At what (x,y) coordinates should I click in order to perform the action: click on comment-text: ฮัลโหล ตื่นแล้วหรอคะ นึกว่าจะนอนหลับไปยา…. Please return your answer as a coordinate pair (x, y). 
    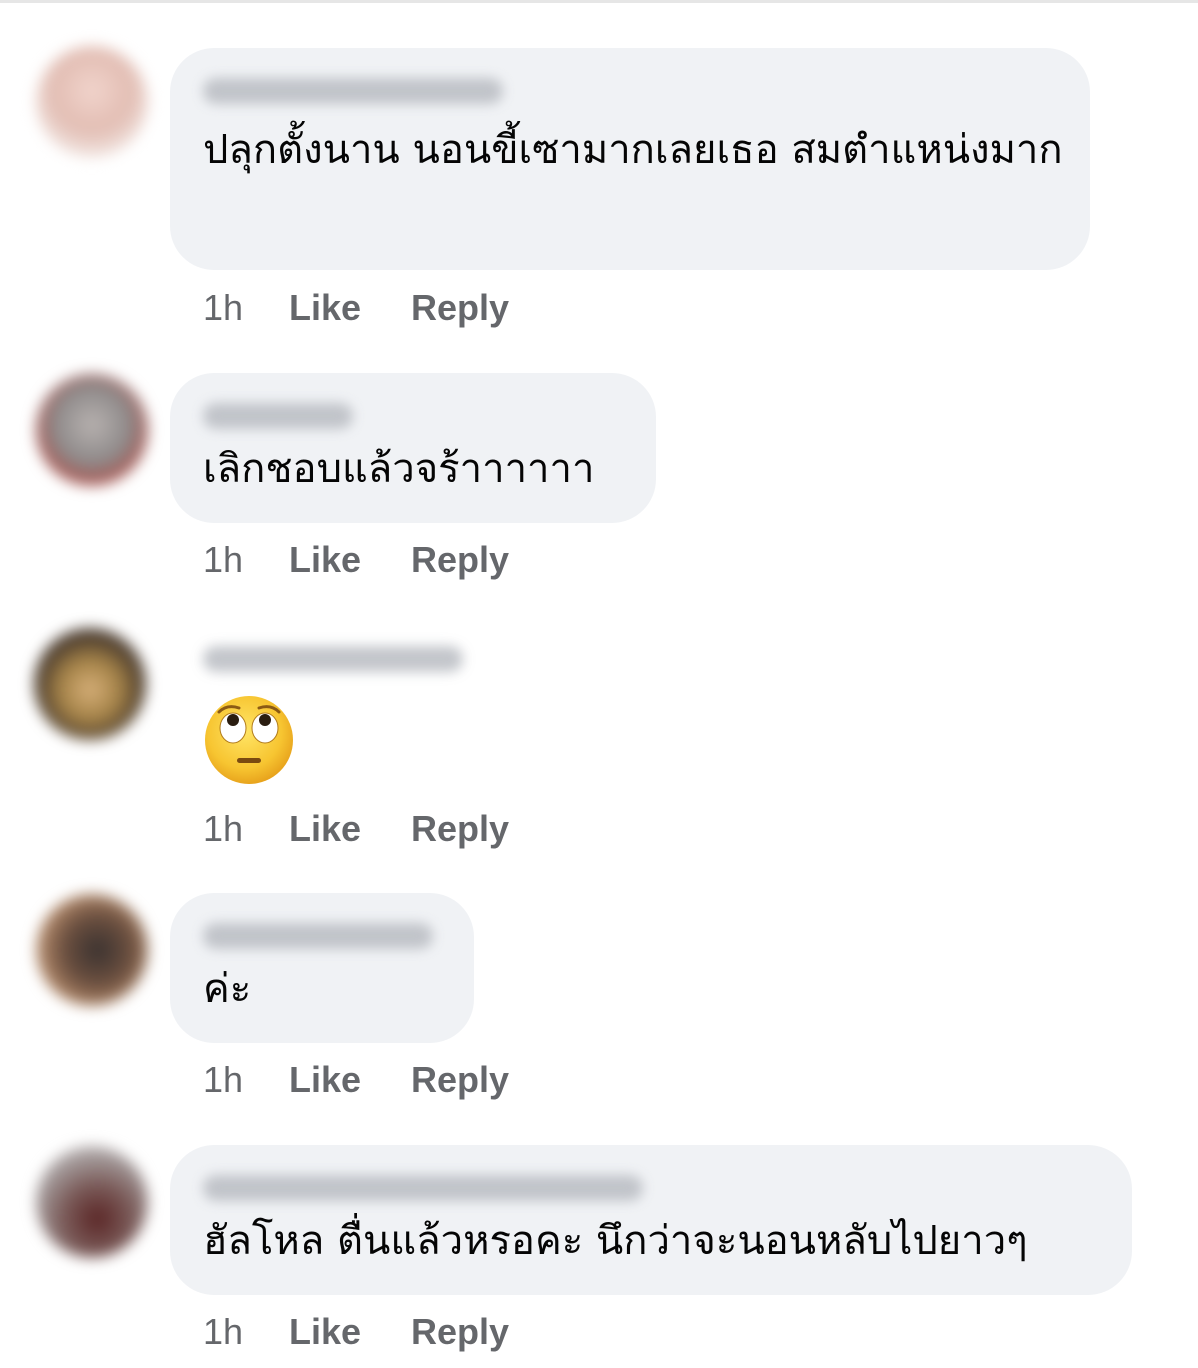
    Looking at the image, I should click on (615, 1241).